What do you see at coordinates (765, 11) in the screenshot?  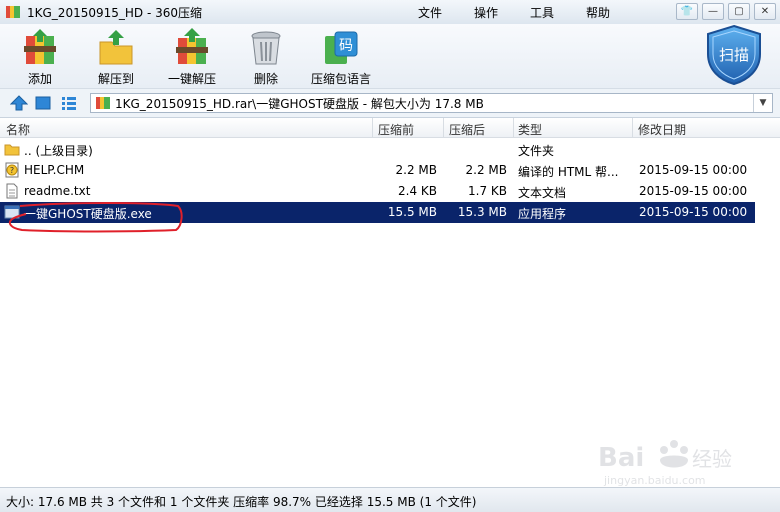 I see `close-button: ✕` at bounding box center [765, 11].